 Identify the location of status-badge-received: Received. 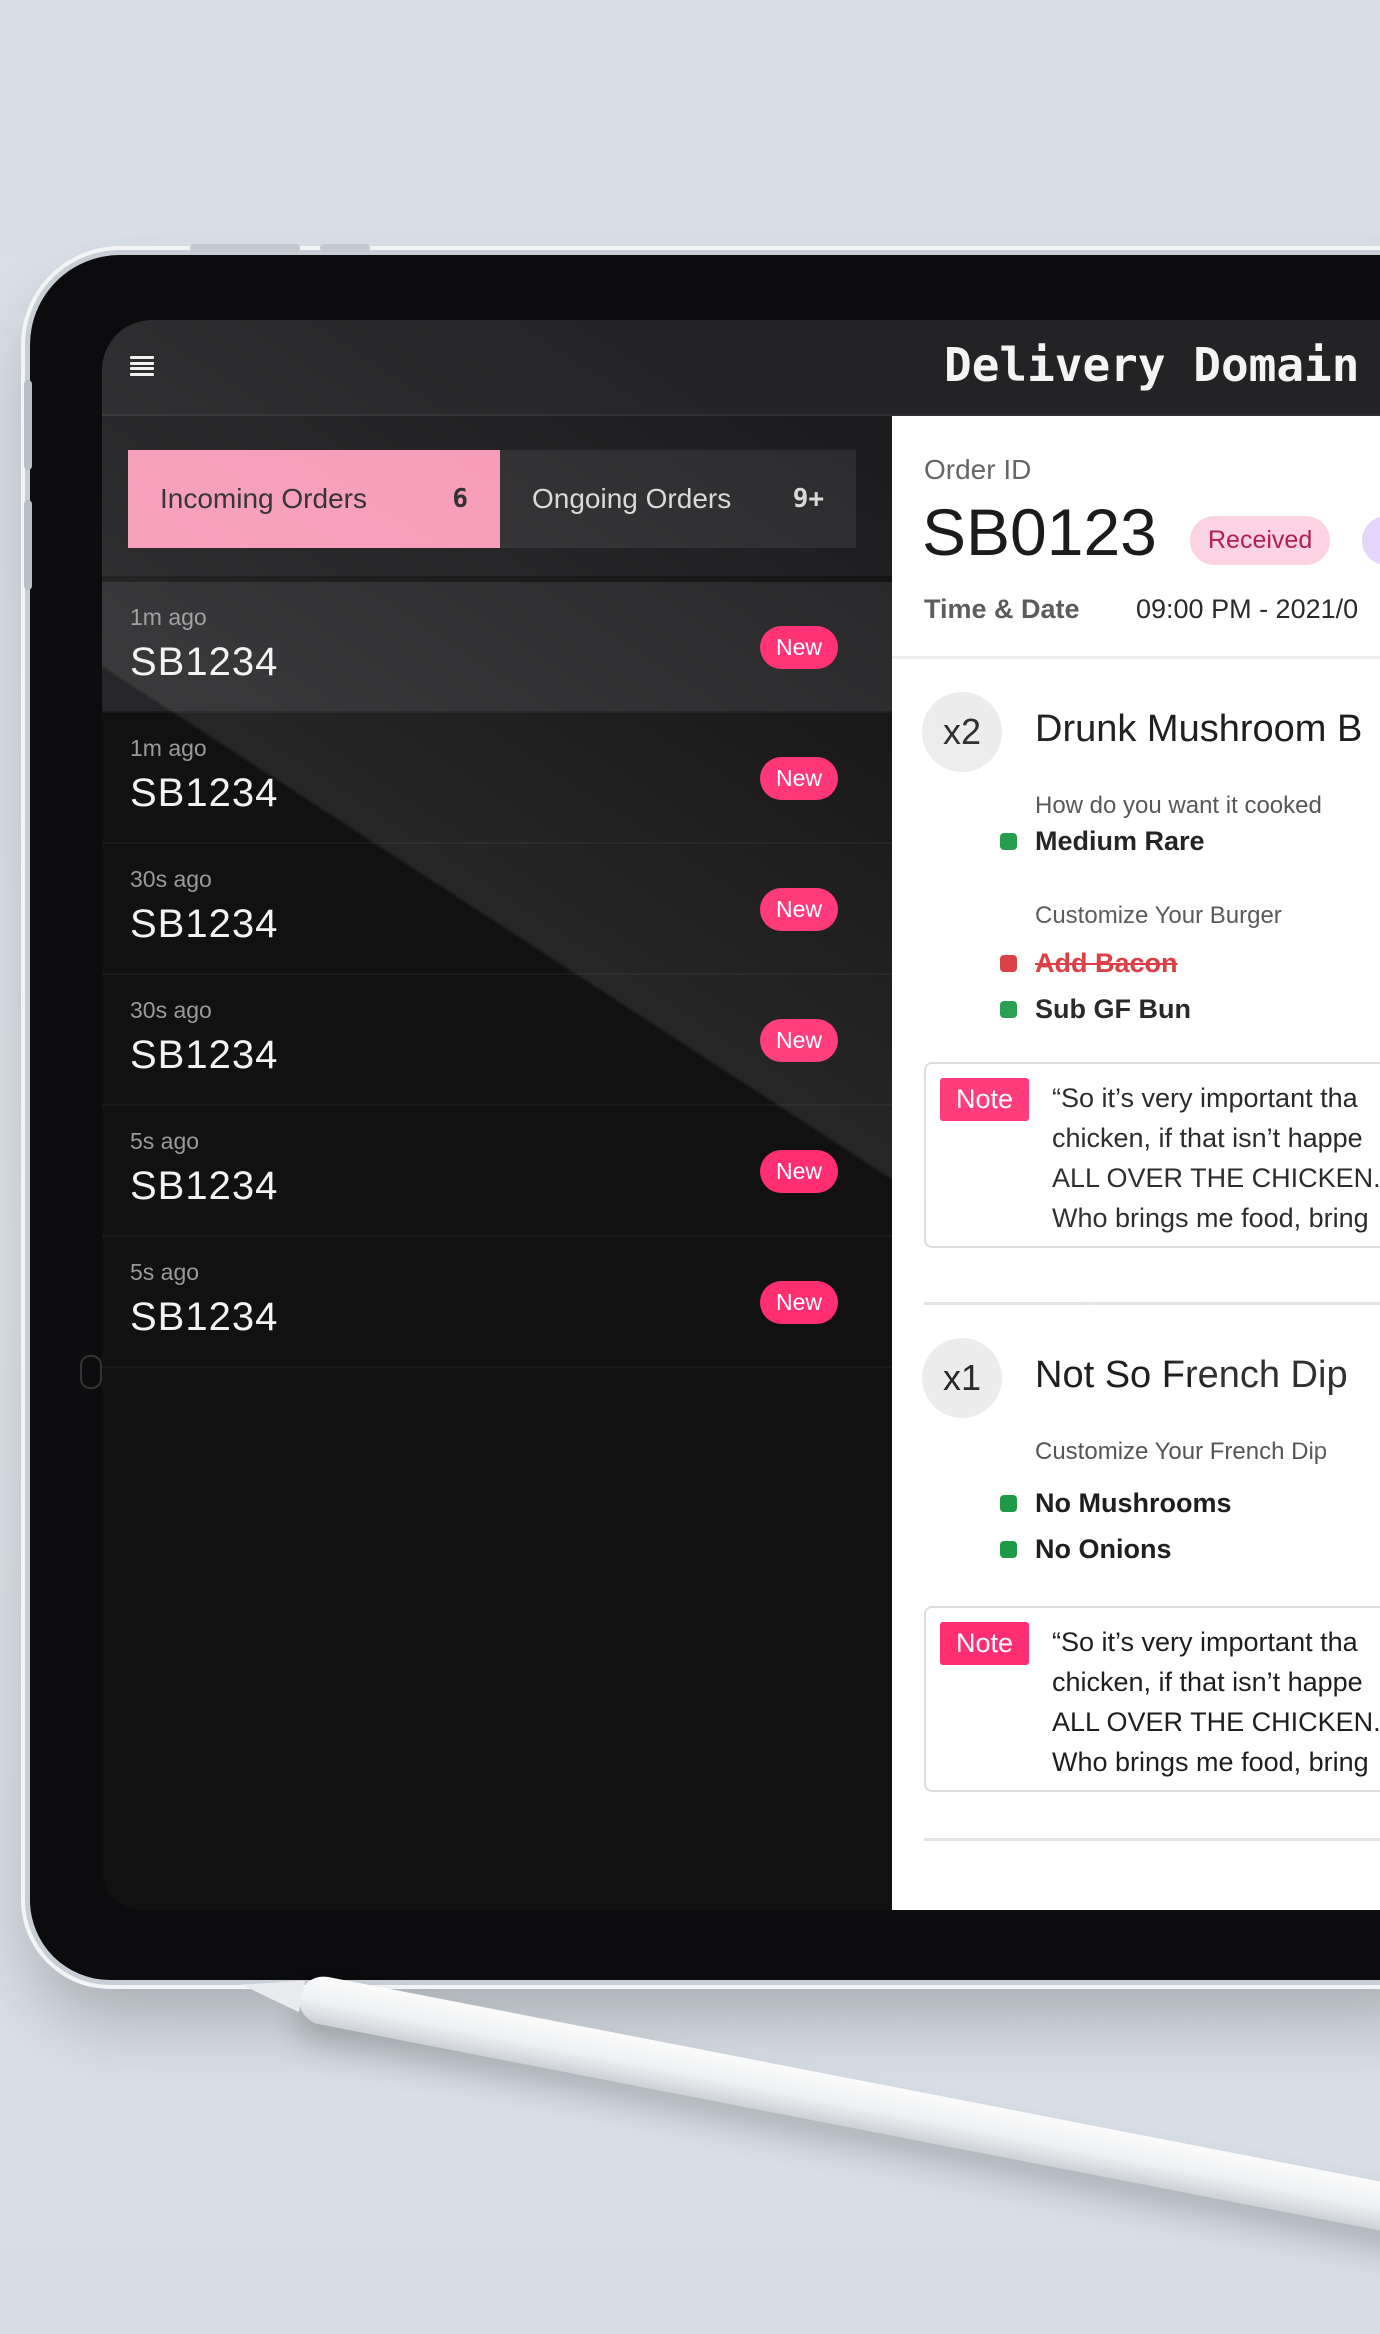
(1260, 540).